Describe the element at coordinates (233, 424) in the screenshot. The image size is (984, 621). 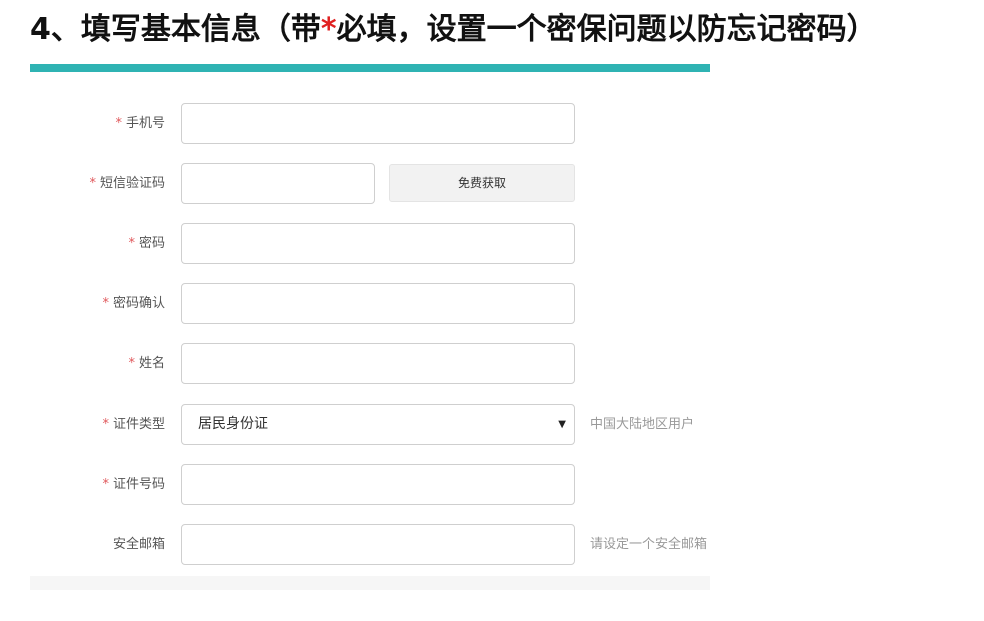
I see `id-type-value: 居民身份证` at that location.